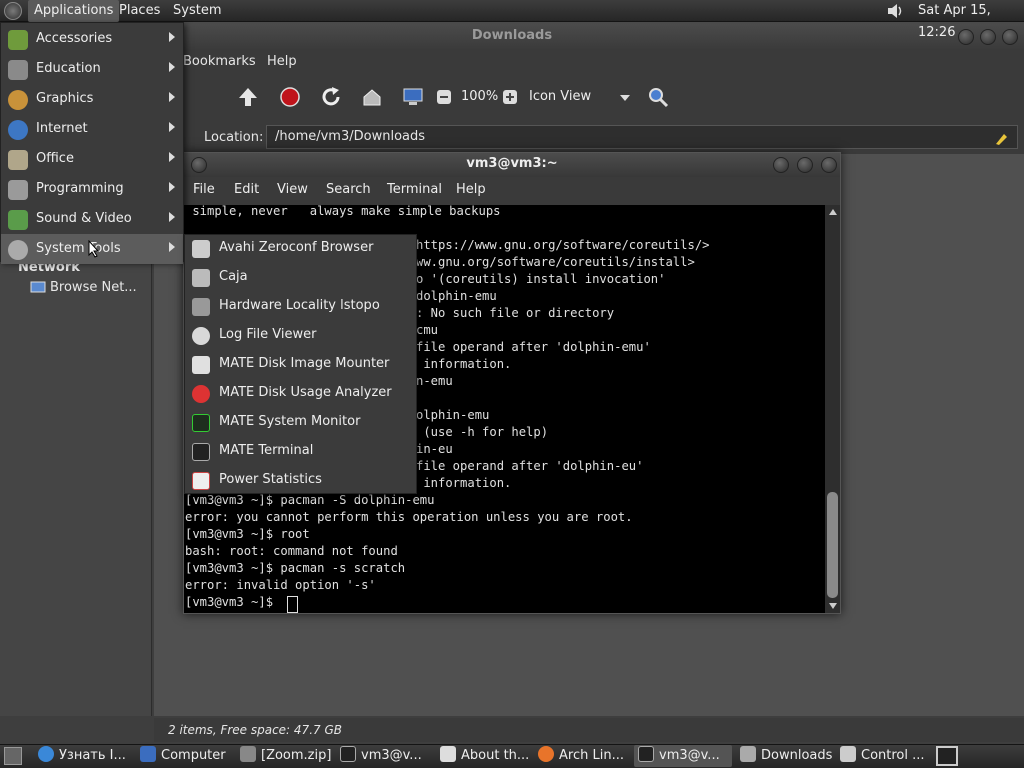 The width and height of the screenshot is (1024, 768). What do you see at coordinates (560, 96) in the screenshot?
I see `view-mode-select: Icon View` at bounding box center [560, 96].